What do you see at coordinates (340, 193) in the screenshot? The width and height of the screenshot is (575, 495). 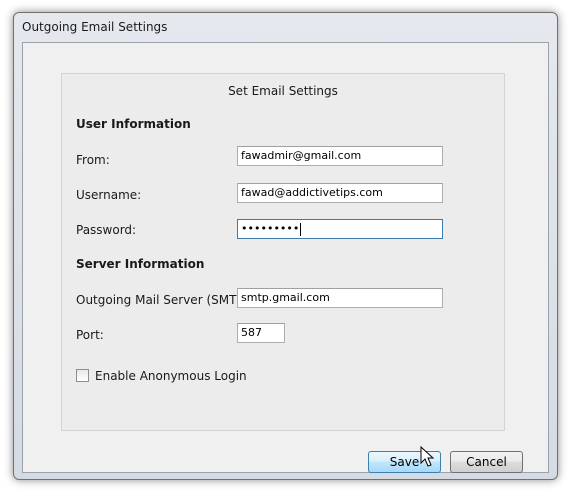 I see `username-input: fawad@addictivetips.com` at bounding box center [340, 193].